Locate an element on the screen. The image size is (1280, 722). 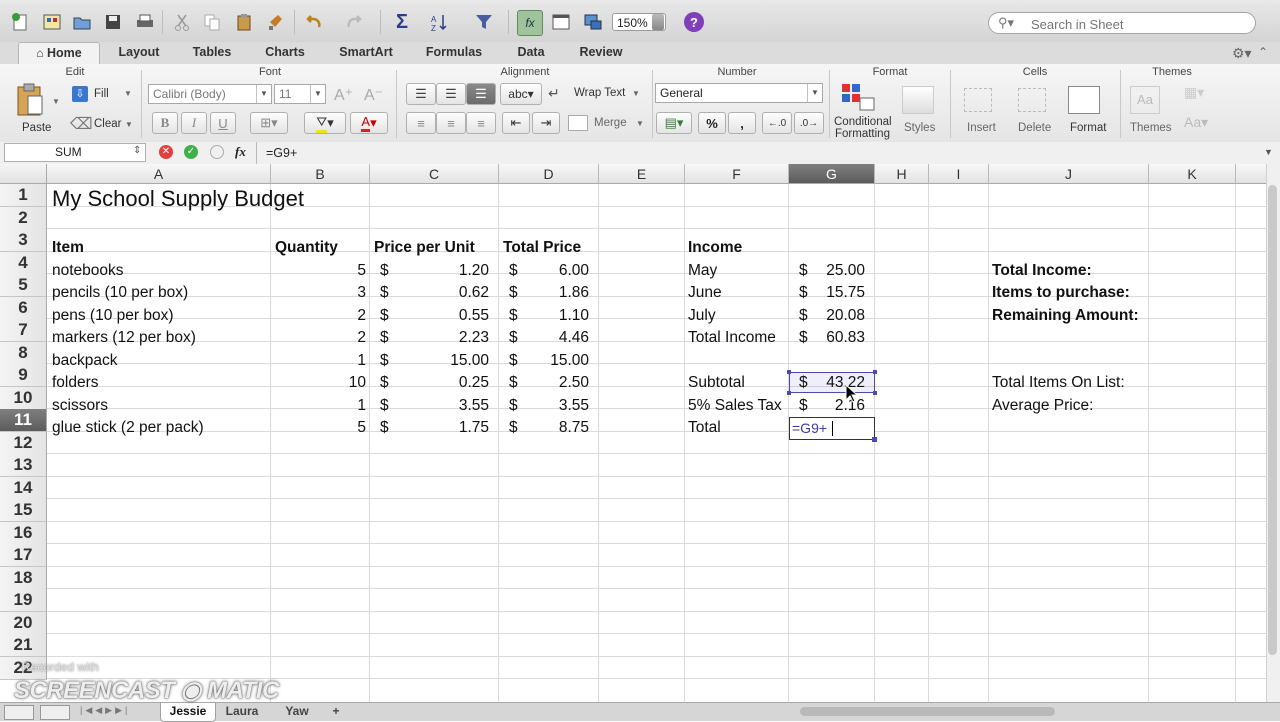
row-header-14: 14 is located at coordinates (23, 488).